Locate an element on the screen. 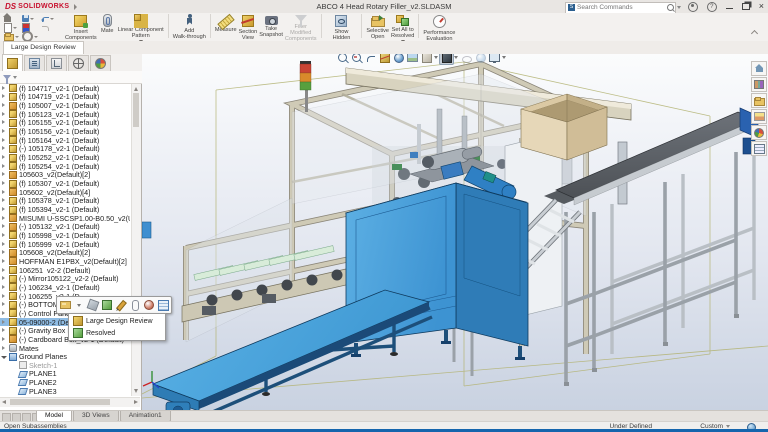  tree-item: Sketch-1 is located at coordinates (65, 365).